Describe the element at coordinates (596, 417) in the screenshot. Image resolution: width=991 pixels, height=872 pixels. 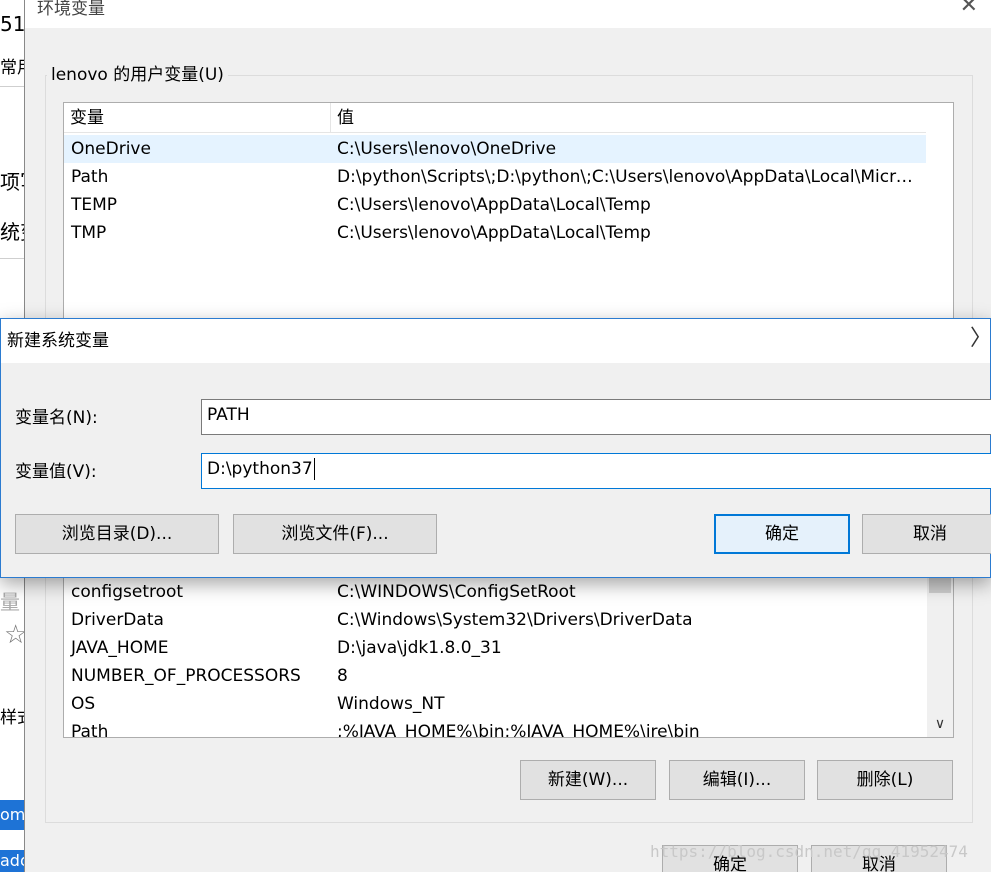
I see `variable-name-field: PATH` at that location.